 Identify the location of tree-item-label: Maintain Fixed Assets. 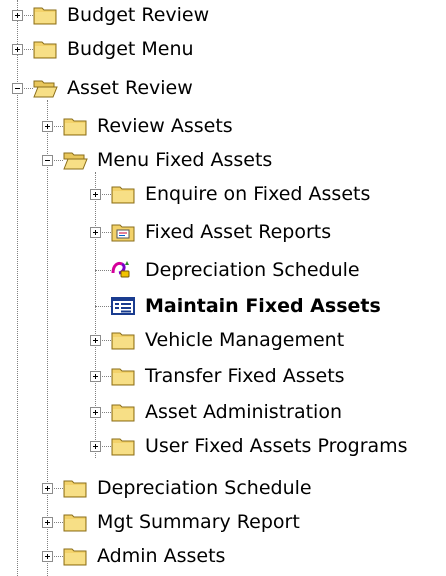
(263, 306).